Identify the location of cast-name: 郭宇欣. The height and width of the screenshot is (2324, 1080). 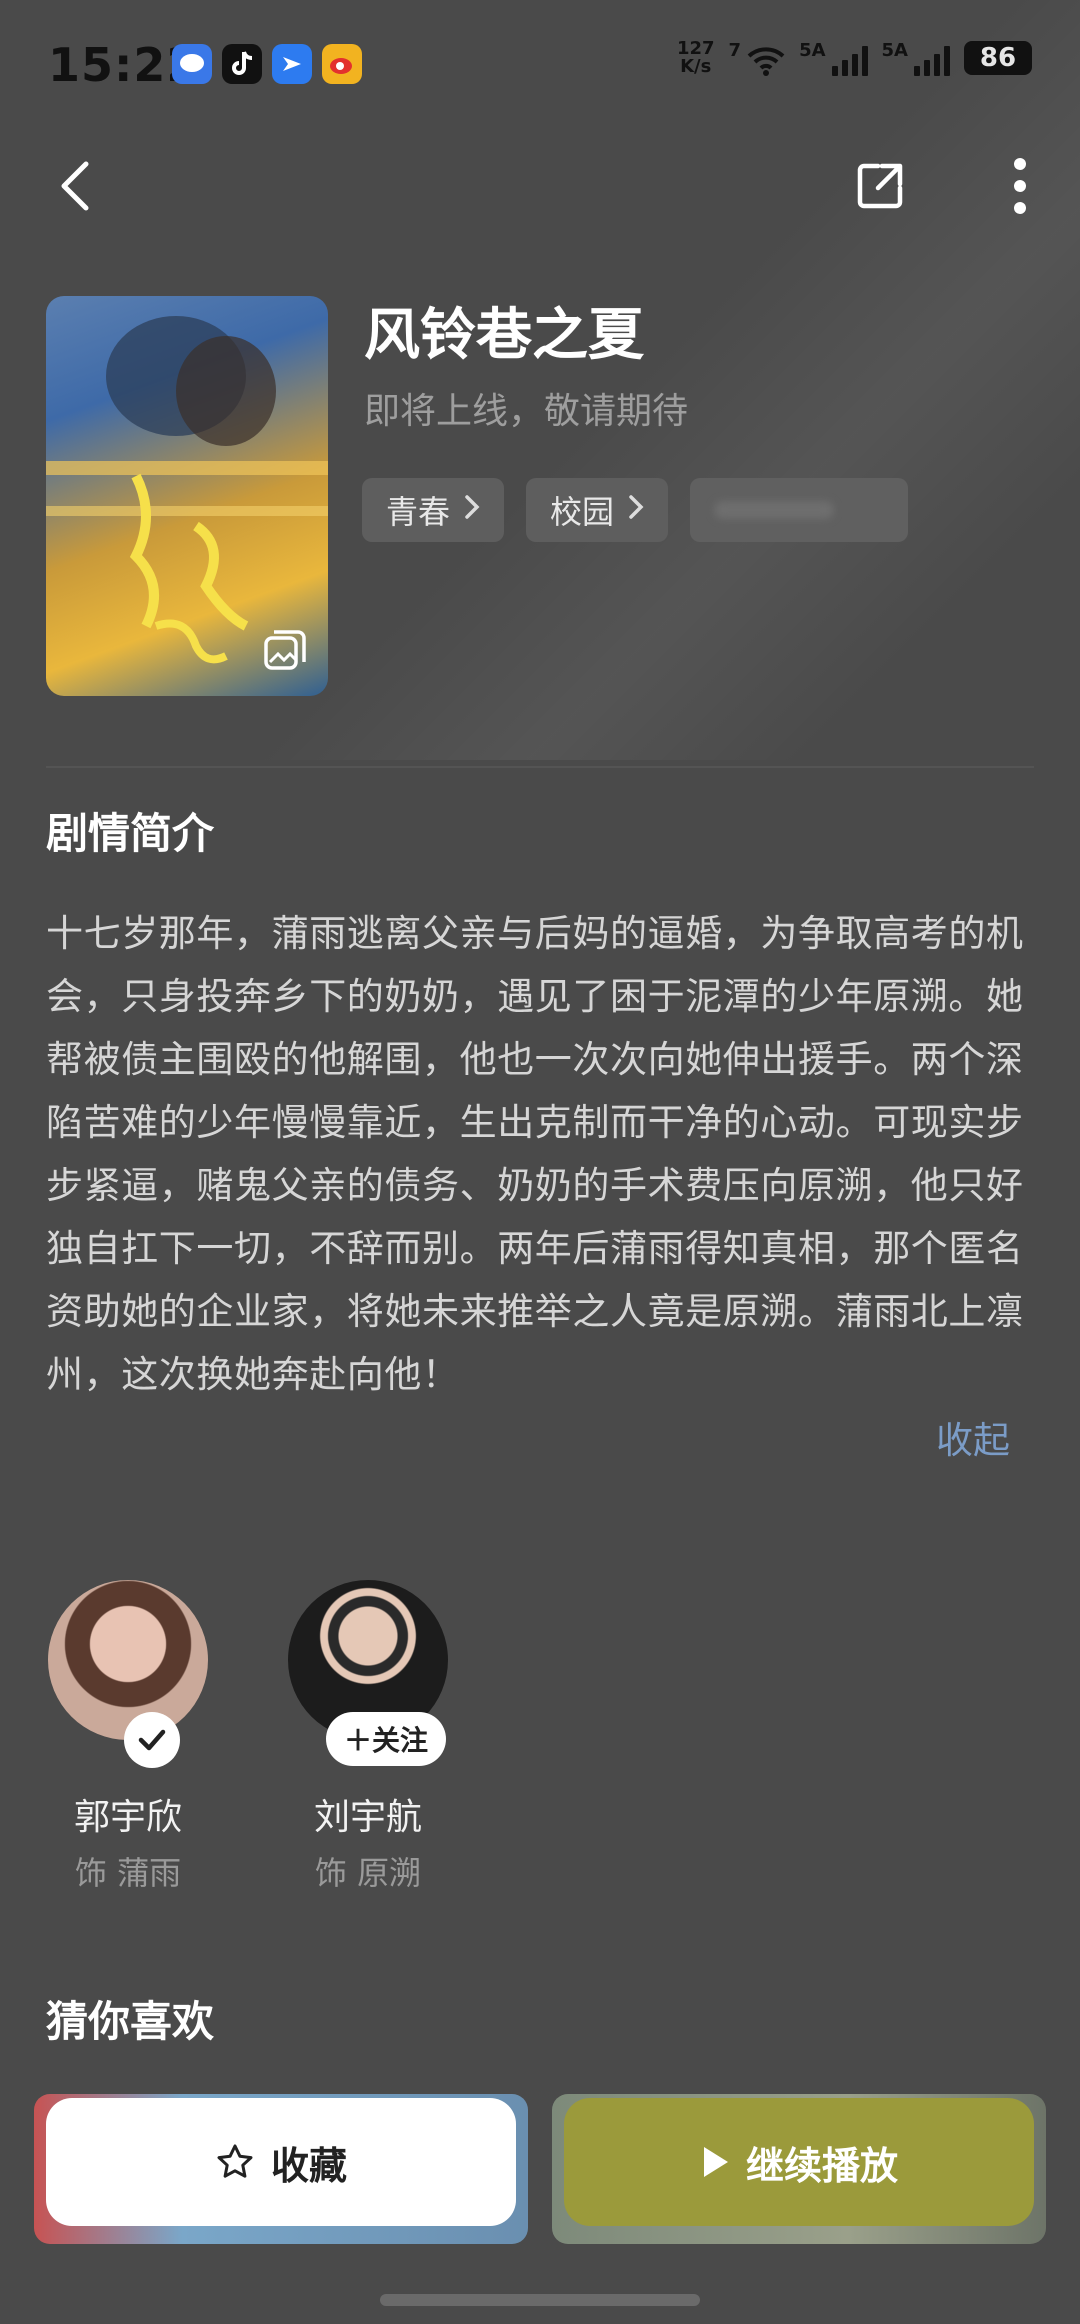
(127, 1817).